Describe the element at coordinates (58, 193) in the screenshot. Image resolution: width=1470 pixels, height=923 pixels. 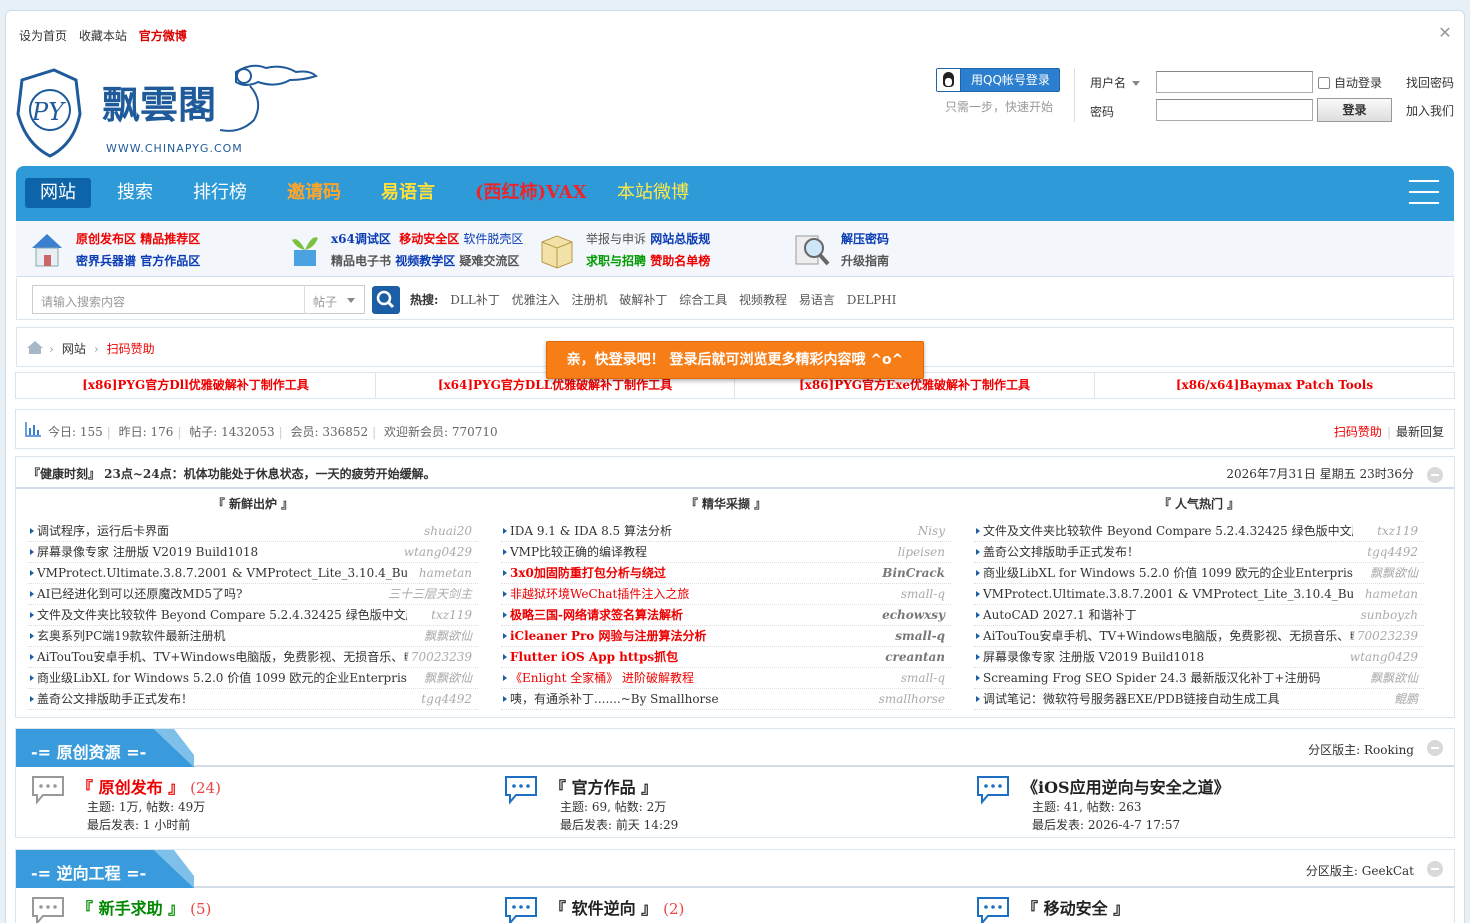
I see `nav-item-site: 网站` at that location.